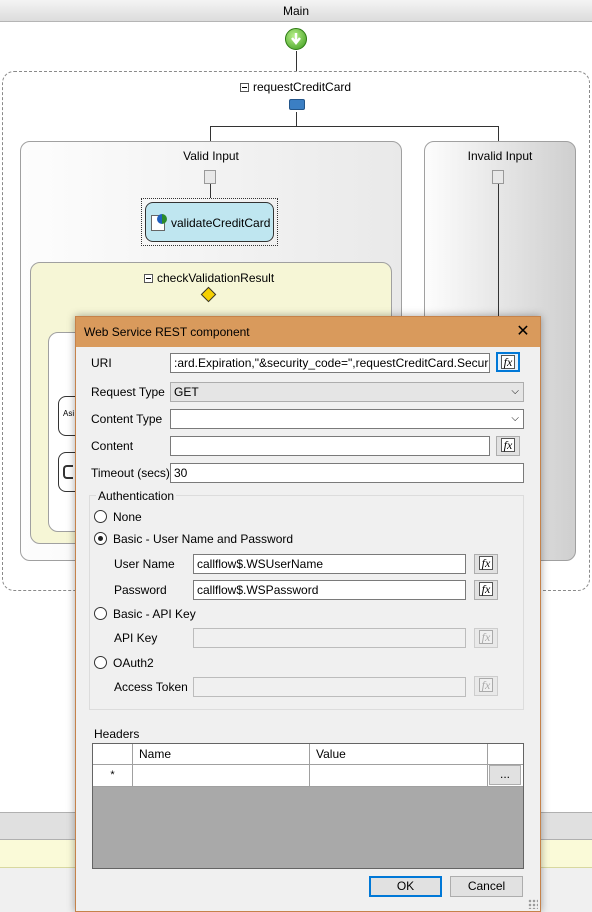  Describe the element at coordinates (347, 473) in the screenshot. I see `timeout-field: 30` at that location.